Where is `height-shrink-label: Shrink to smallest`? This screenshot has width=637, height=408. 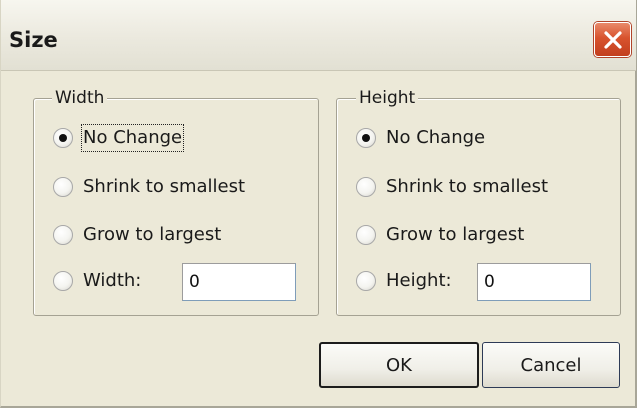 height-shrink-label: Shrink to smallest is located at coordinates (467, 186).